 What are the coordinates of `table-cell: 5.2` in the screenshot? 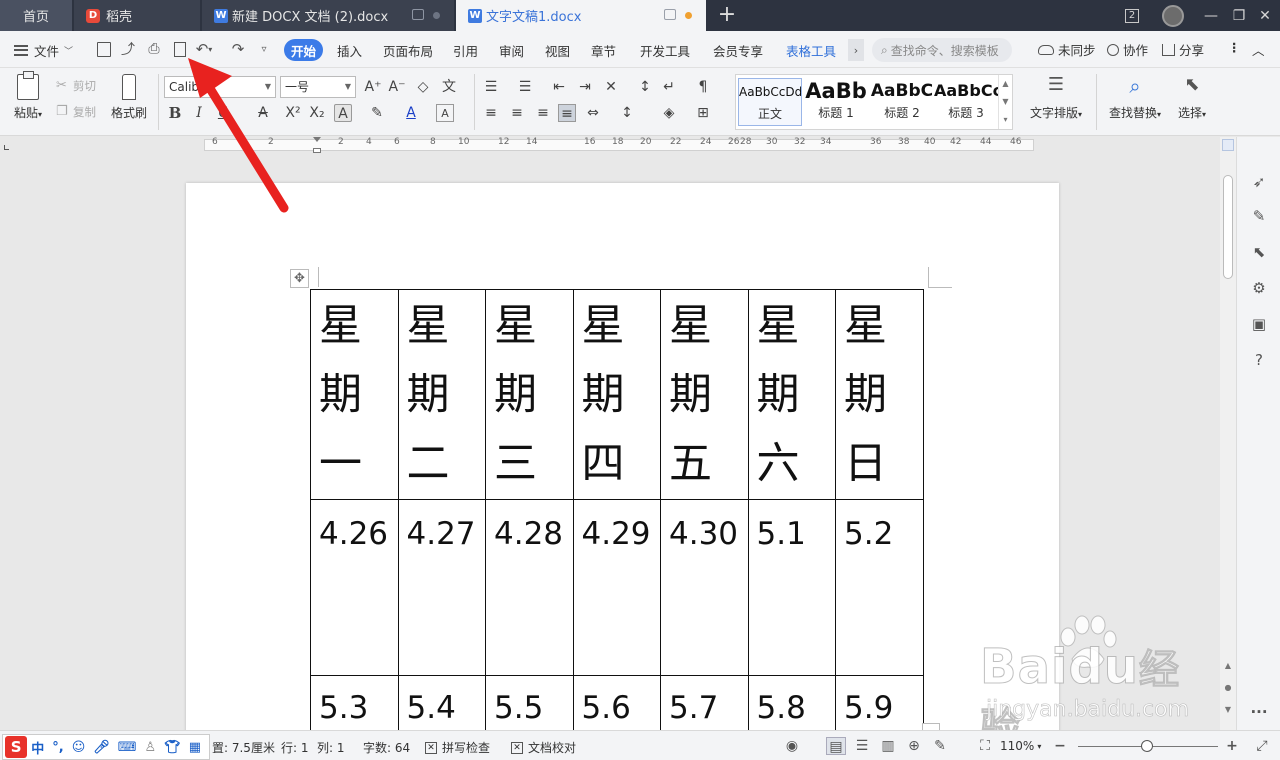 It's located at (879, 587).